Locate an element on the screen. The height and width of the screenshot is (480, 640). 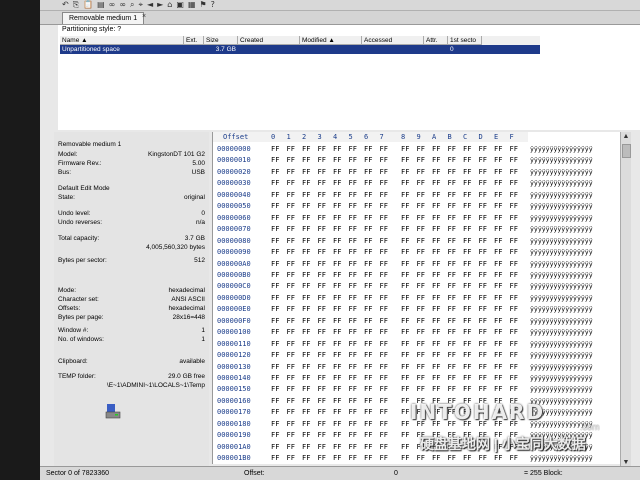
undo-icon: ↶ is located at coordinates (65, 5).